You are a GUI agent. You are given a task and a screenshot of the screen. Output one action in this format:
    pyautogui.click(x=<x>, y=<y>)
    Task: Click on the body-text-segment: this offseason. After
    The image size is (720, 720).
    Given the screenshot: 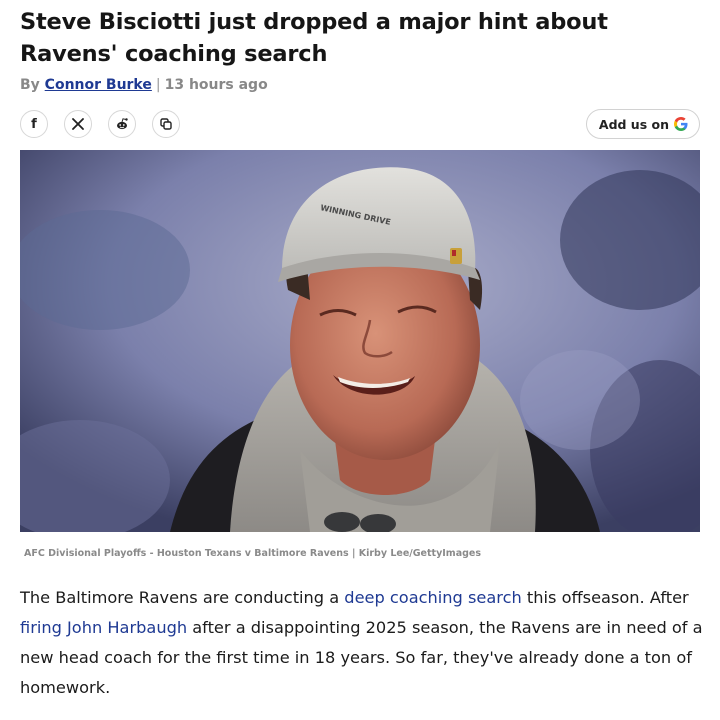 What is the action you would take?
    pyautogui.click(x=605, y=597)
    